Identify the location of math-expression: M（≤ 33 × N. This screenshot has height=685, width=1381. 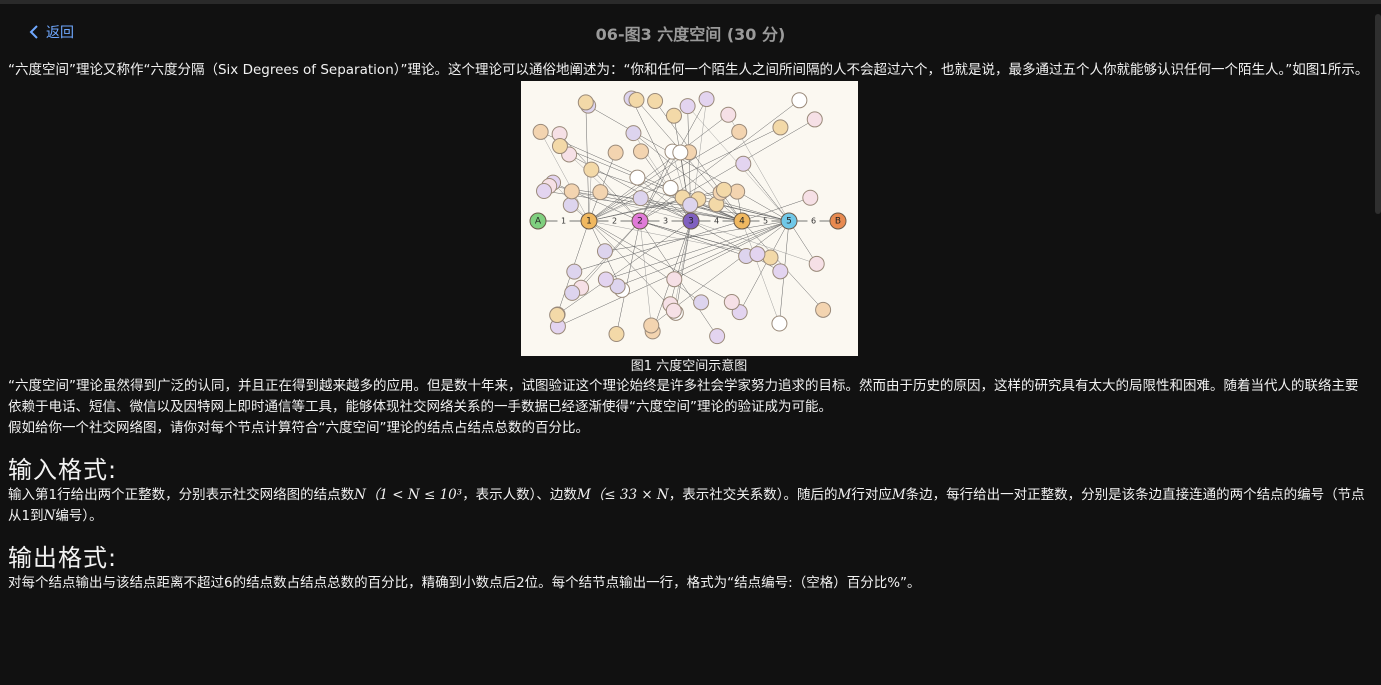
(622, 495).